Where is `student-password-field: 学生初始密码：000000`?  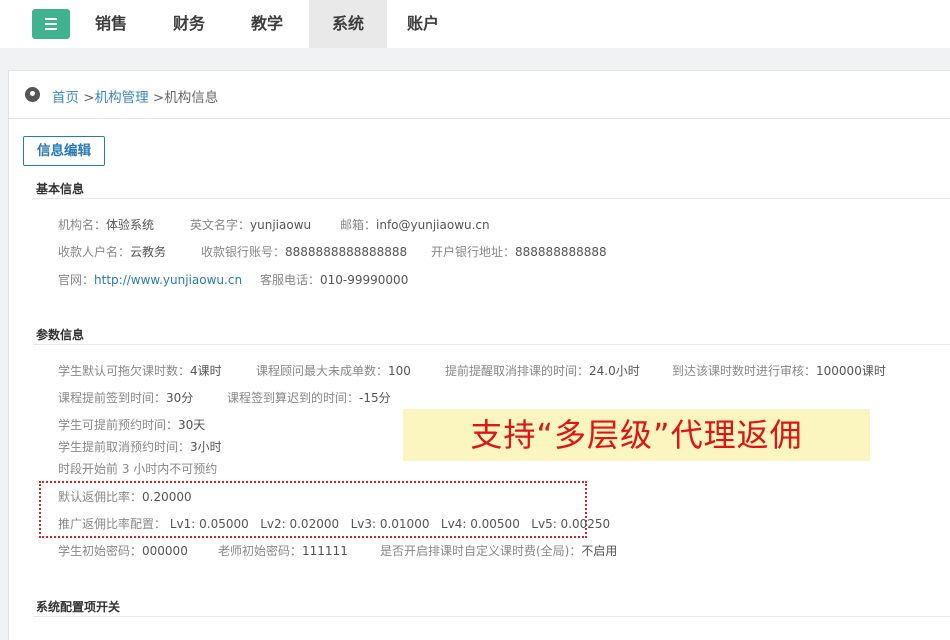
student-password-field: 学生初始密码：000000 is located at coordinates (123, 551).